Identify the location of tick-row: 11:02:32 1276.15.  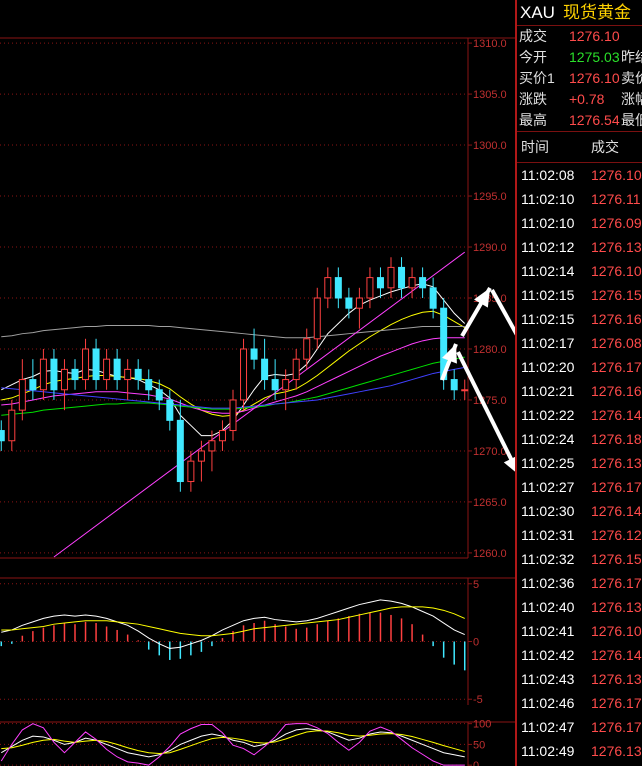
(579, 559).